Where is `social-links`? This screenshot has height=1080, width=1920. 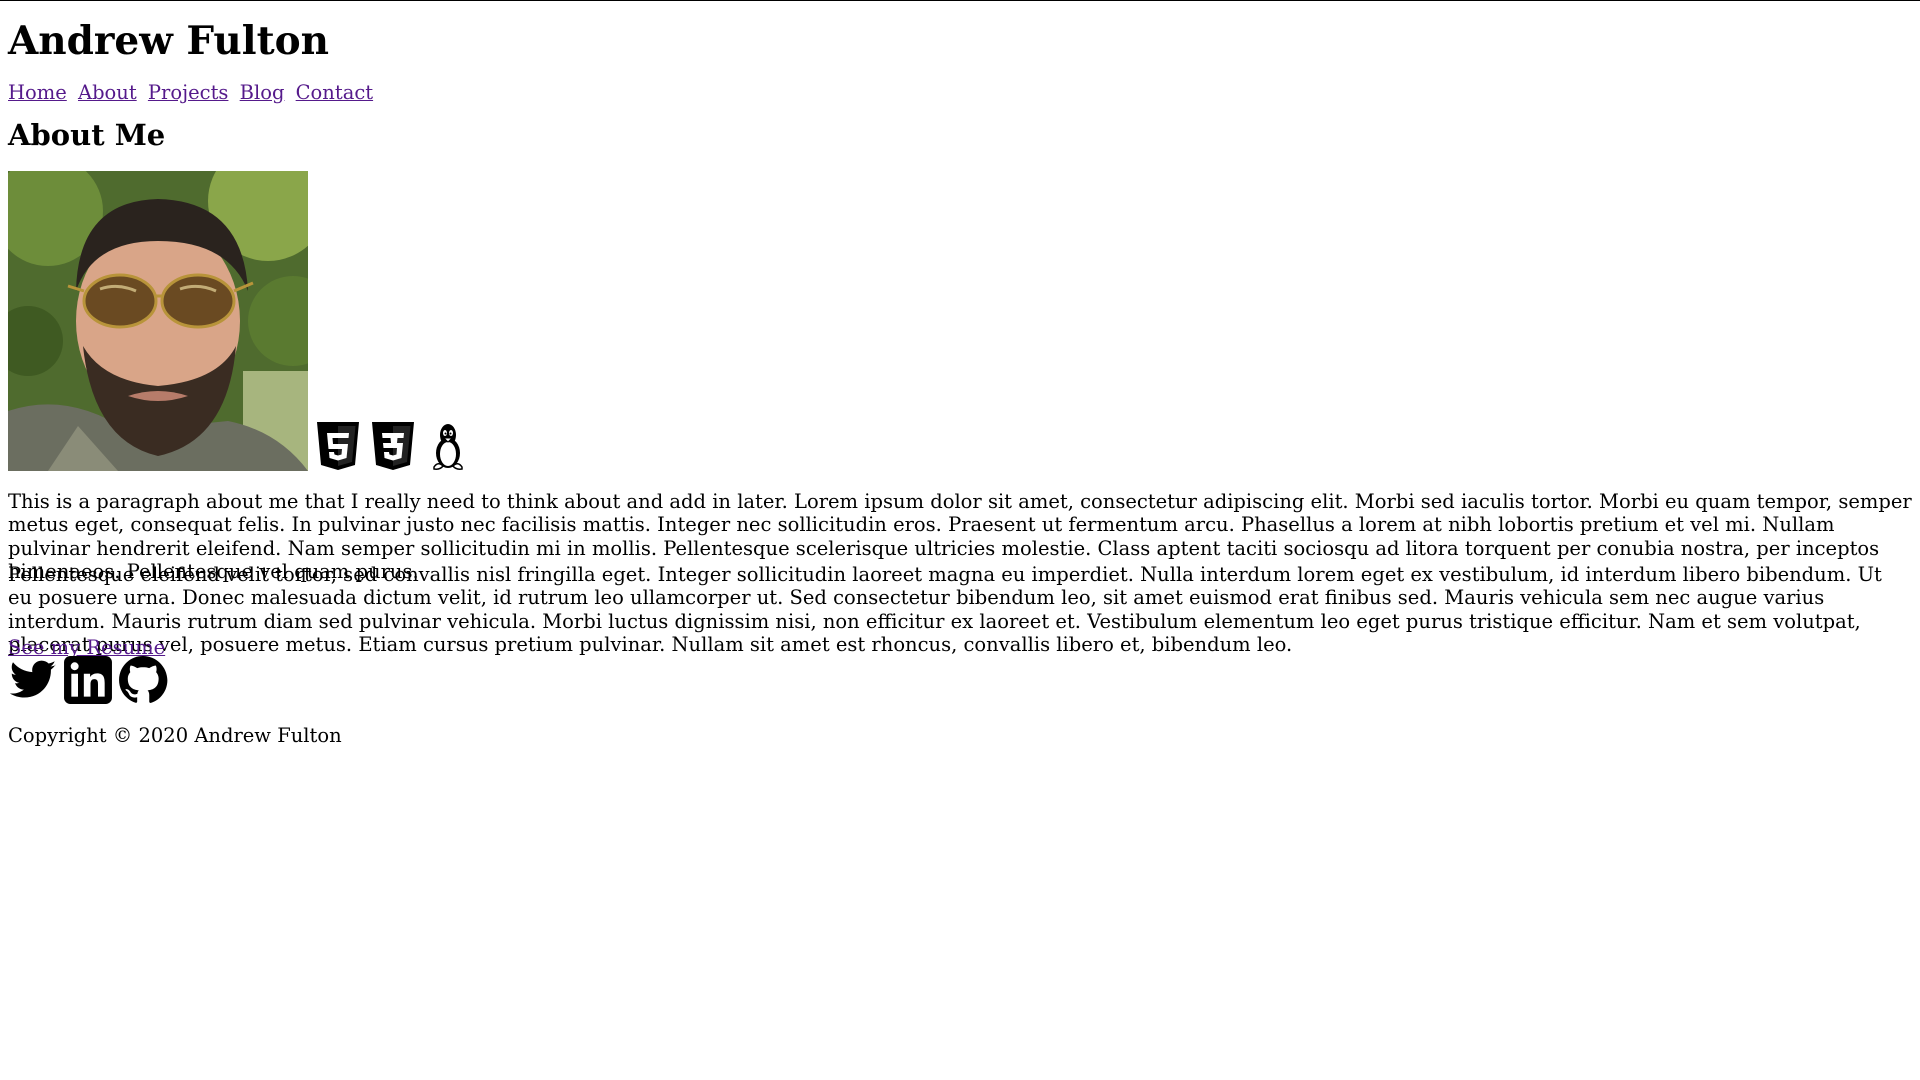 social-links is located at coordinates (90, 680).